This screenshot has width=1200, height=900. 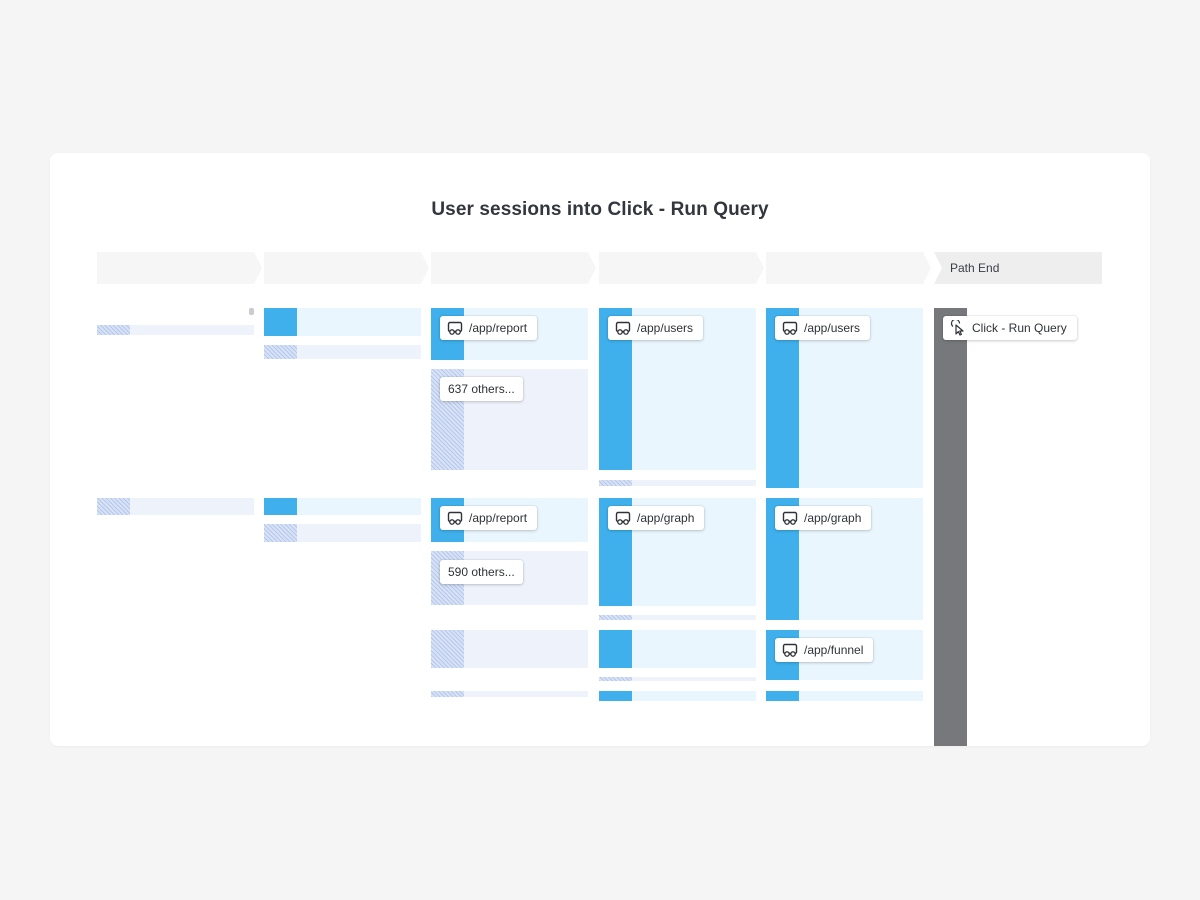 I want to click on node-label-app-funnel: /app/funnel, so click(x=824, y=650).